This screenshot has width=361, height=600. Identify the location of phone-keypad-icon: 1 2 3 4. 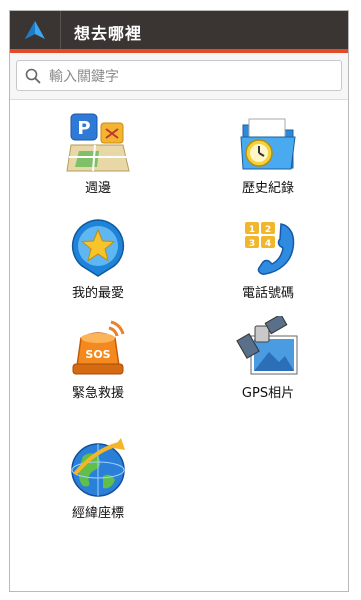
(270, 248).